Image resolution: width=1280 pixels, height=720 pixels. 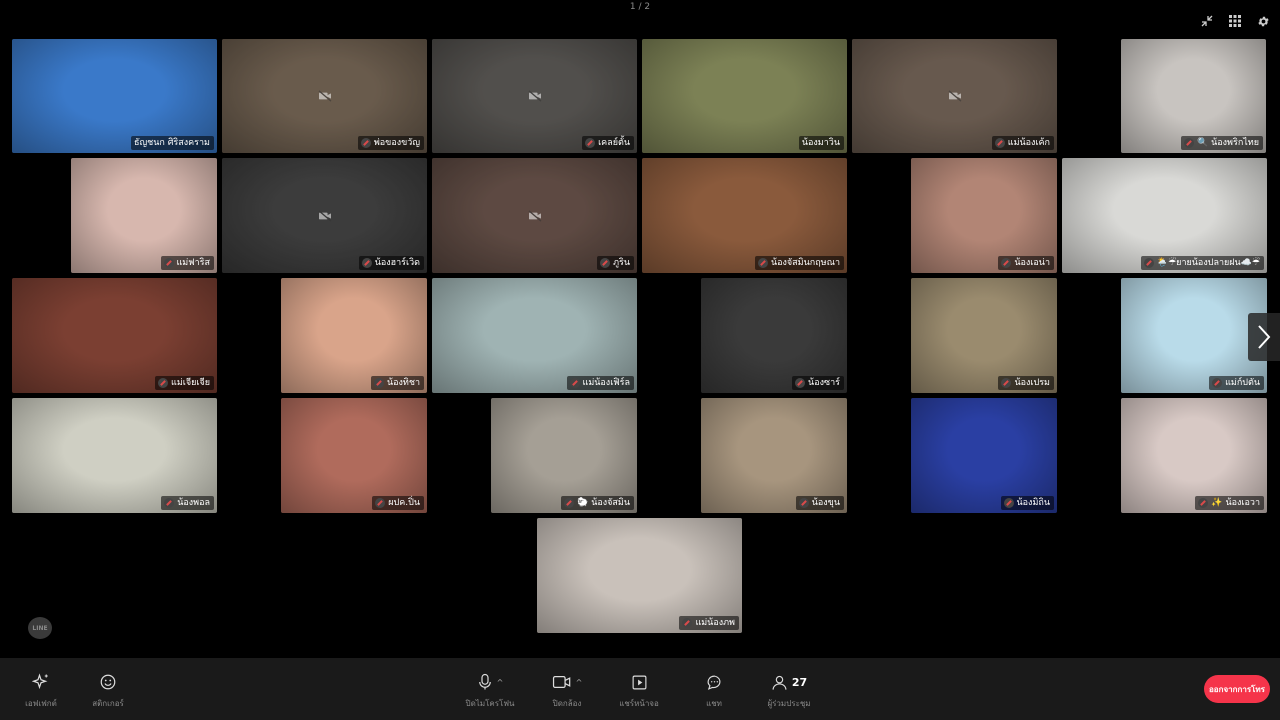 I want to click on participant-tile: น้องขุน, so click(x=774, y=455).